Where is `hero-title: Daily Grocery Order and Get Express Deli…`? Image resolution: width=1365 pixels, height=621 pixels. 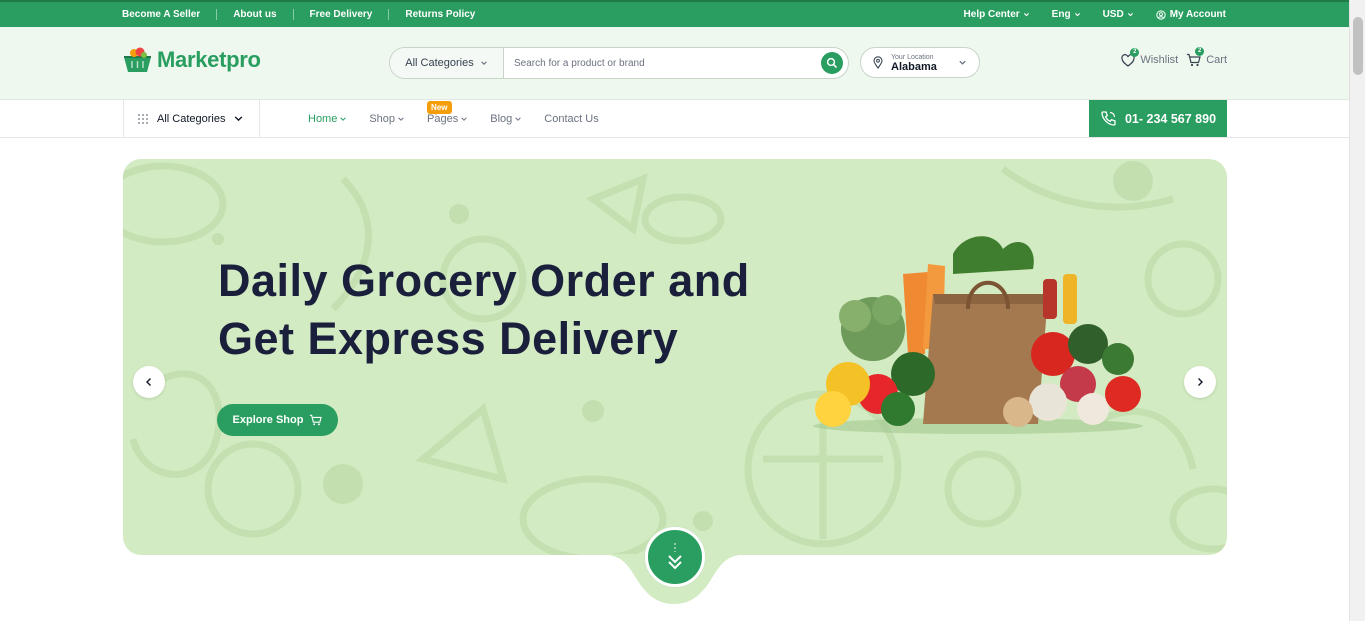 hero-title: Daily Grocery Order and Get Express Deli… is located at coordinates (484, 310).